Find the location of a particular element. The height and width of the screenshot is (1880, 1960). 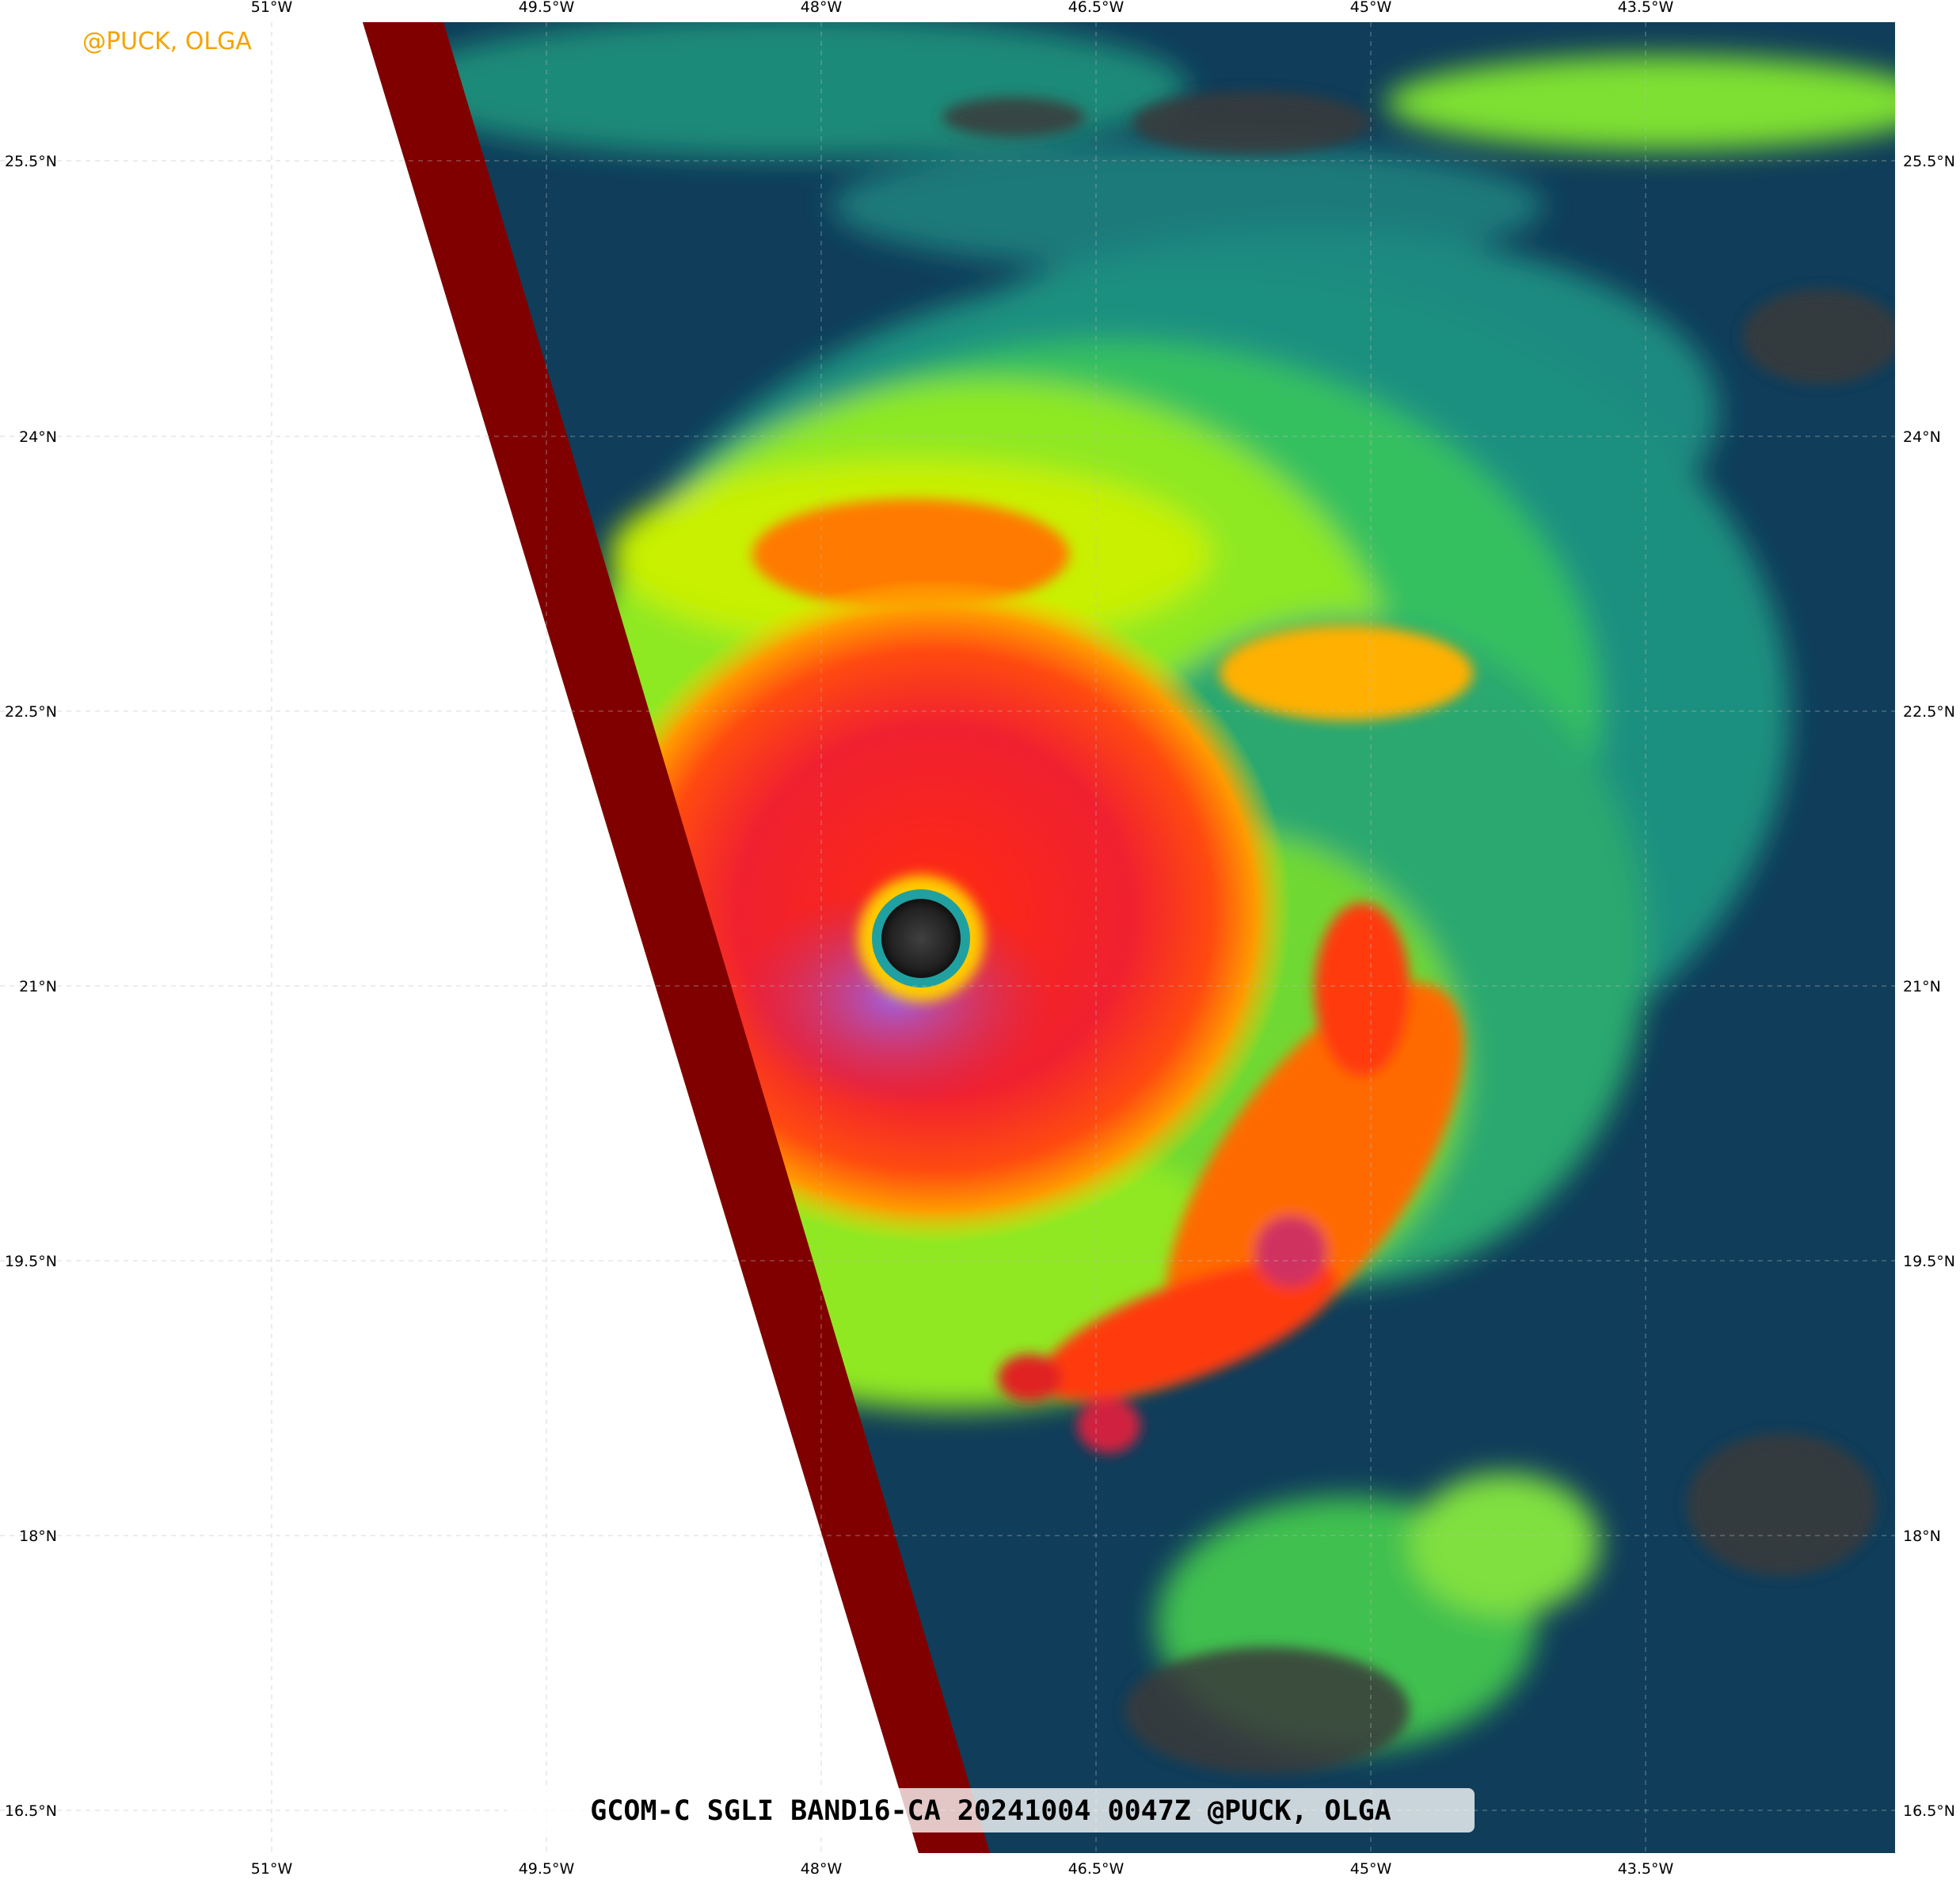

watermark-text: @PUCK, OLGA is located at coordinates (167, 41).